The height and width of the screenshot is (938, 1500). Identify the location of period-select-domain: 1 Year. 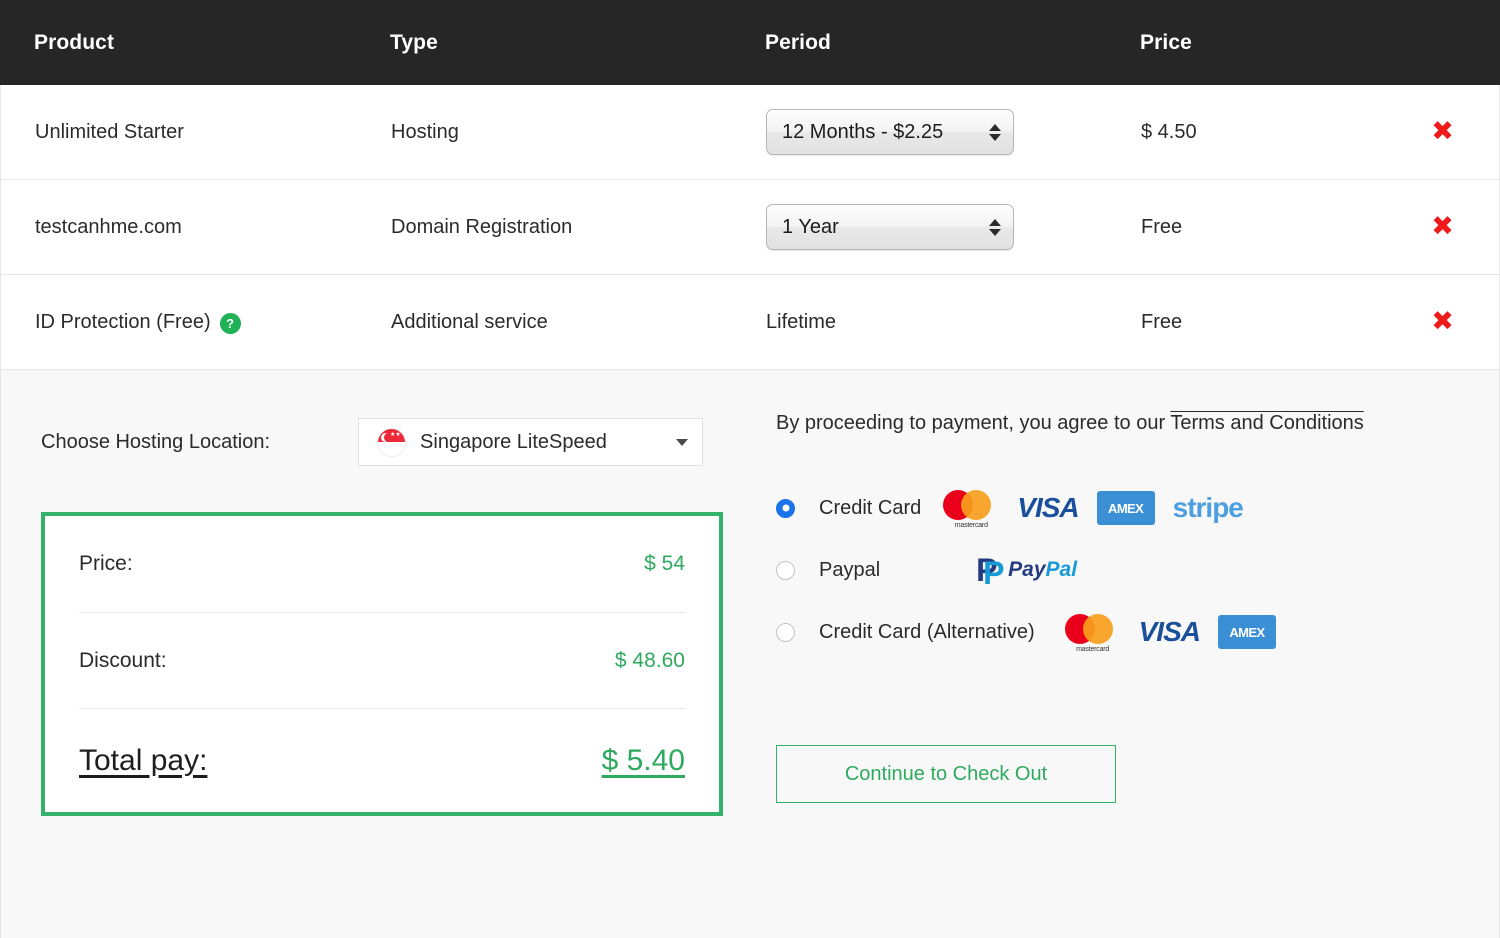
(890, 227).